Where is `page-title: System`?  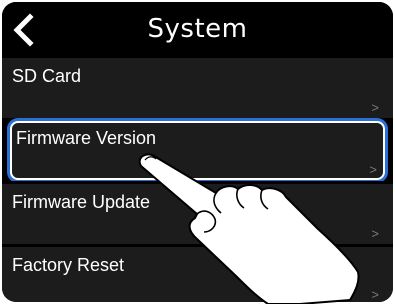 page-title: System is located at coordinates (197, 29).